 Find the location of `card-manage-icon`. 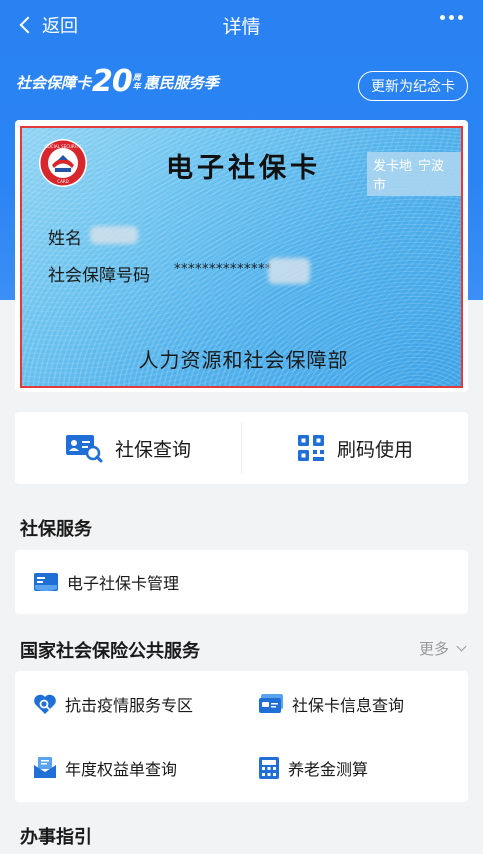

card-manage-icon is located at coordinates (46, 582).